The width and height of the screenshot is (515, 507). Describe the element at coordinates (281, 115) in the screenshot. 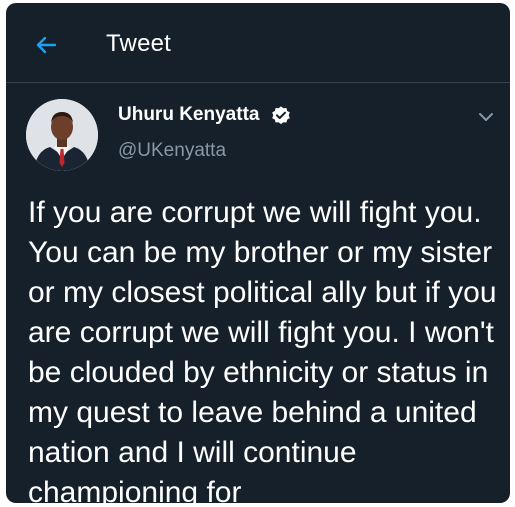

I see `verified-badge-icon` at that location.